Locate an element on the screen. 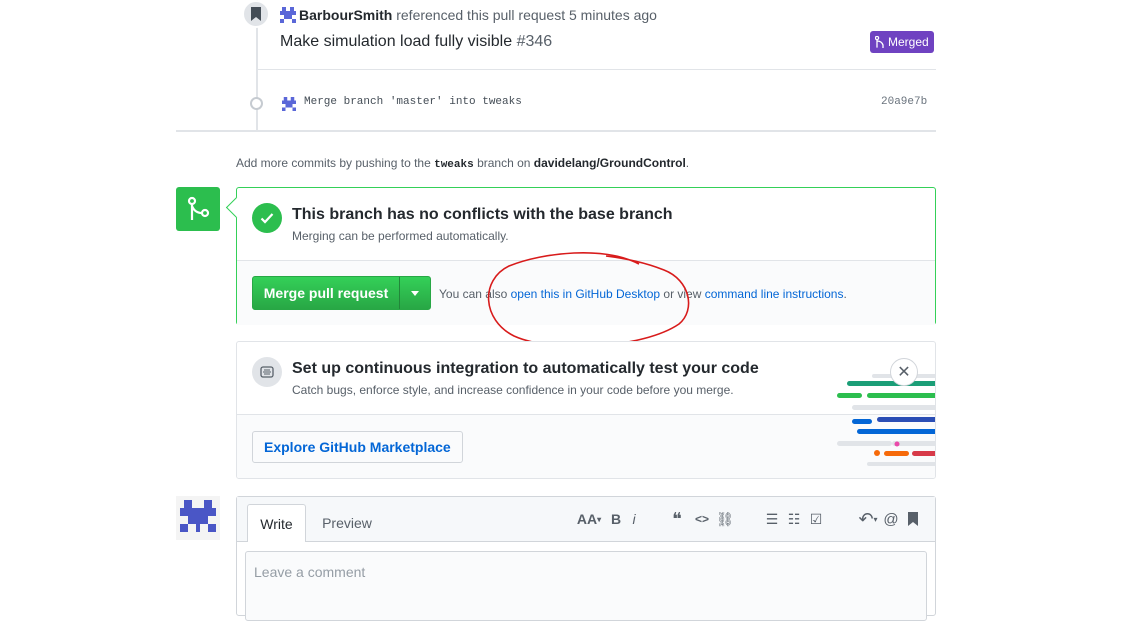 This screenshot has height=621, width=1136. merged-badge: Merged is located at coordinates (902, 42).